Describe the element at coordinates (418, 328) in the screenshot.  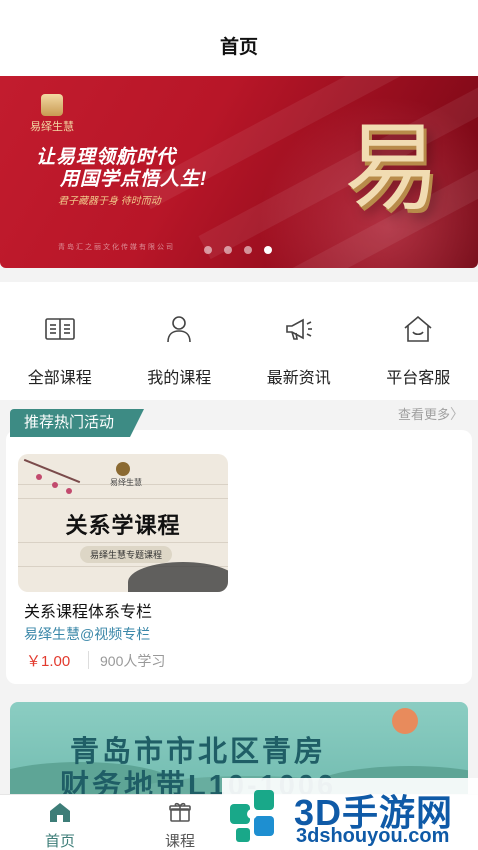
I see `house-smile-icon` at that location.